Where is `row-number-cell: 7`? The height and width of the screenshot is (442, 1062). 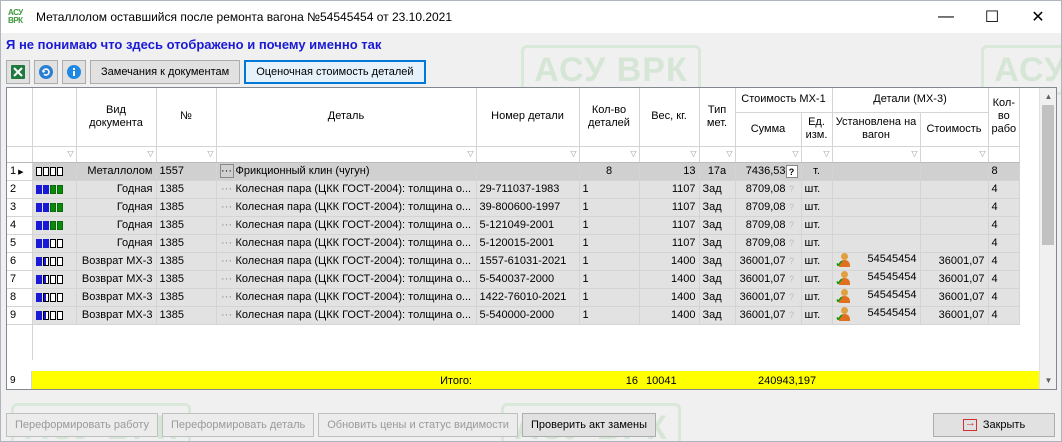 row-number-cell: 7 is located at coordinates (20, 279).